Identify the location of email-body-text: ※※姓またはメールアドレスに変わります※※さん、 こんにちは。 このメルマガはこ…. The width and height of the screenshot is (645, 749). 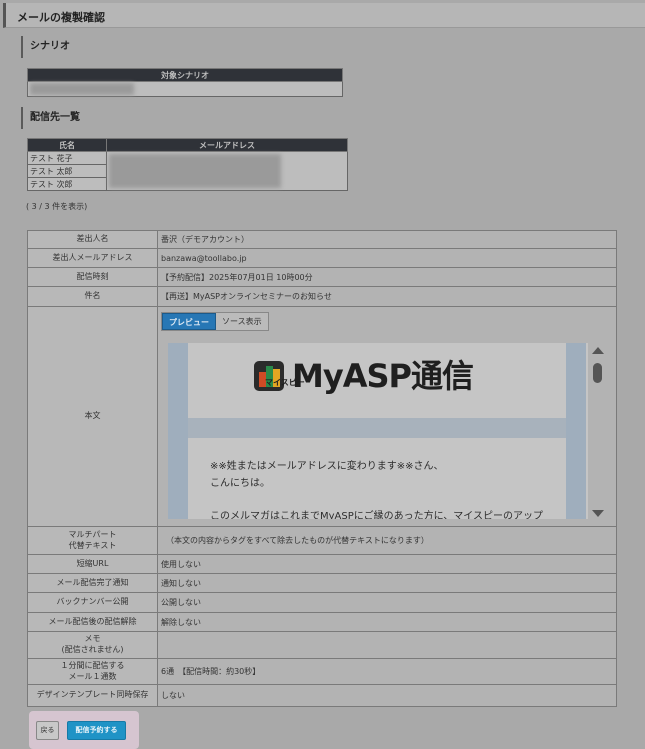
(376, 488).